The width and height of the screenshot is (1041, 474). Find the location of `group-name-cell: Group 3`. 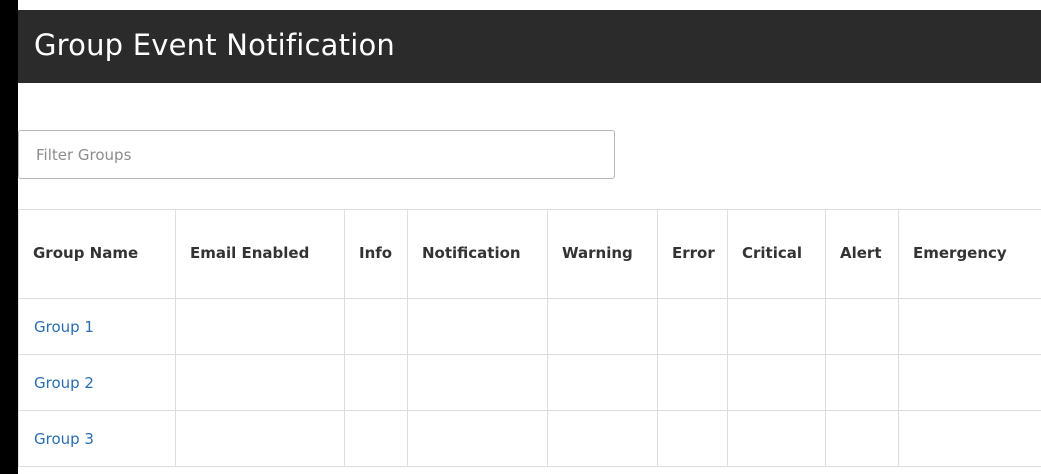

group-name-cell: Group 3 is located at coordinates (97, 438).